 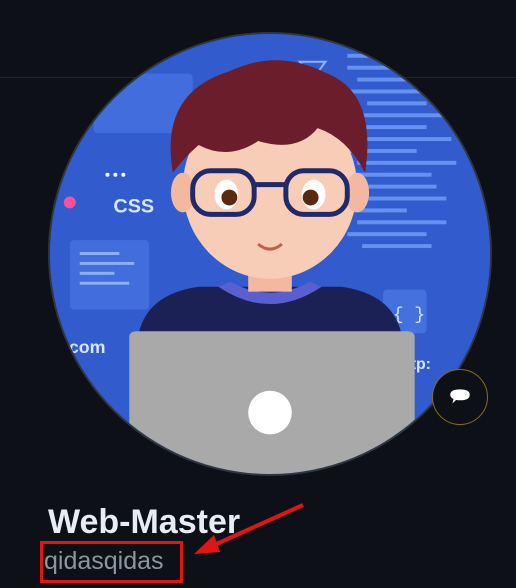 I want to click on css-label: CSS, so click(x=133, y=206).